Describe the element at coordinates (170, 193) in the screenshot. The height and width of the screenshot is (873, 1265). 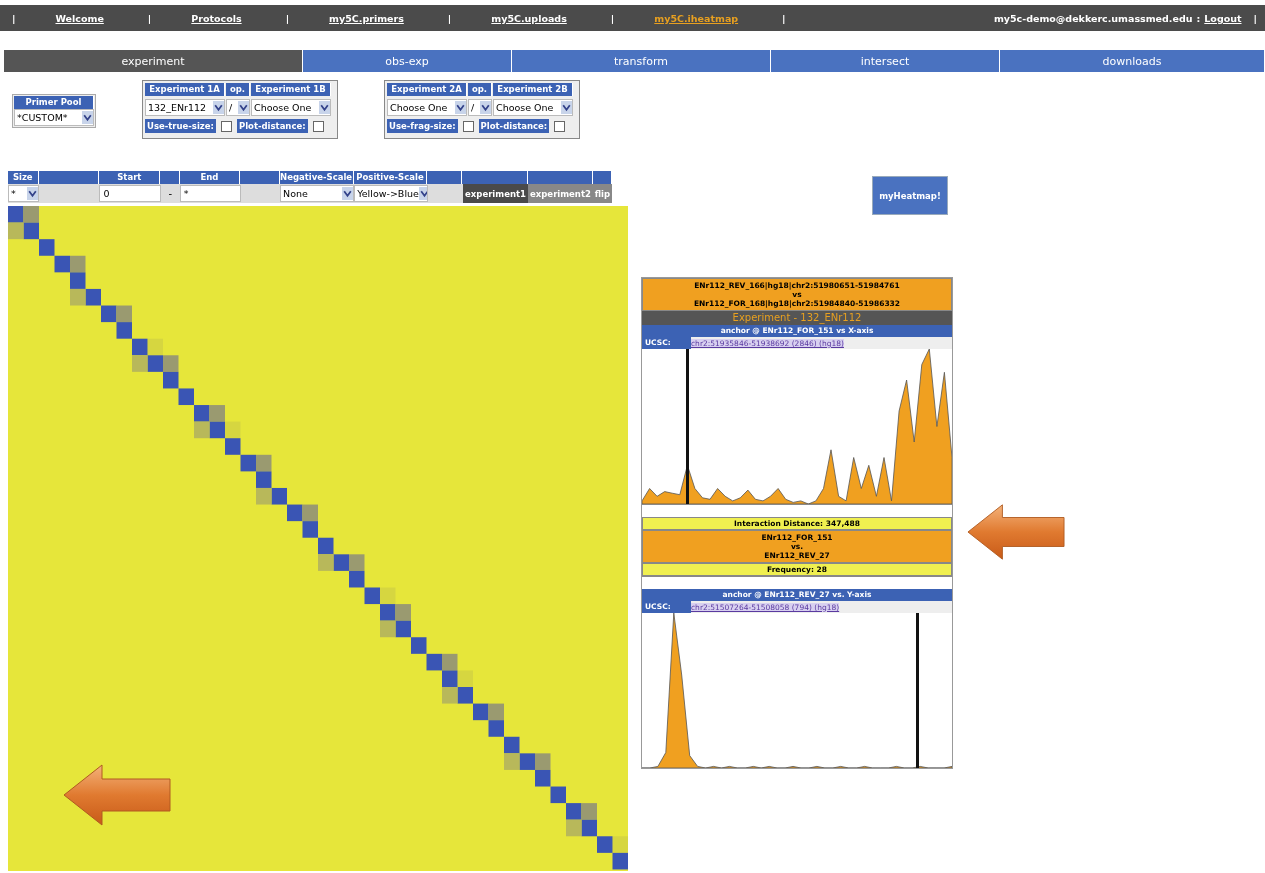
I see `range-dash: -` at that location.